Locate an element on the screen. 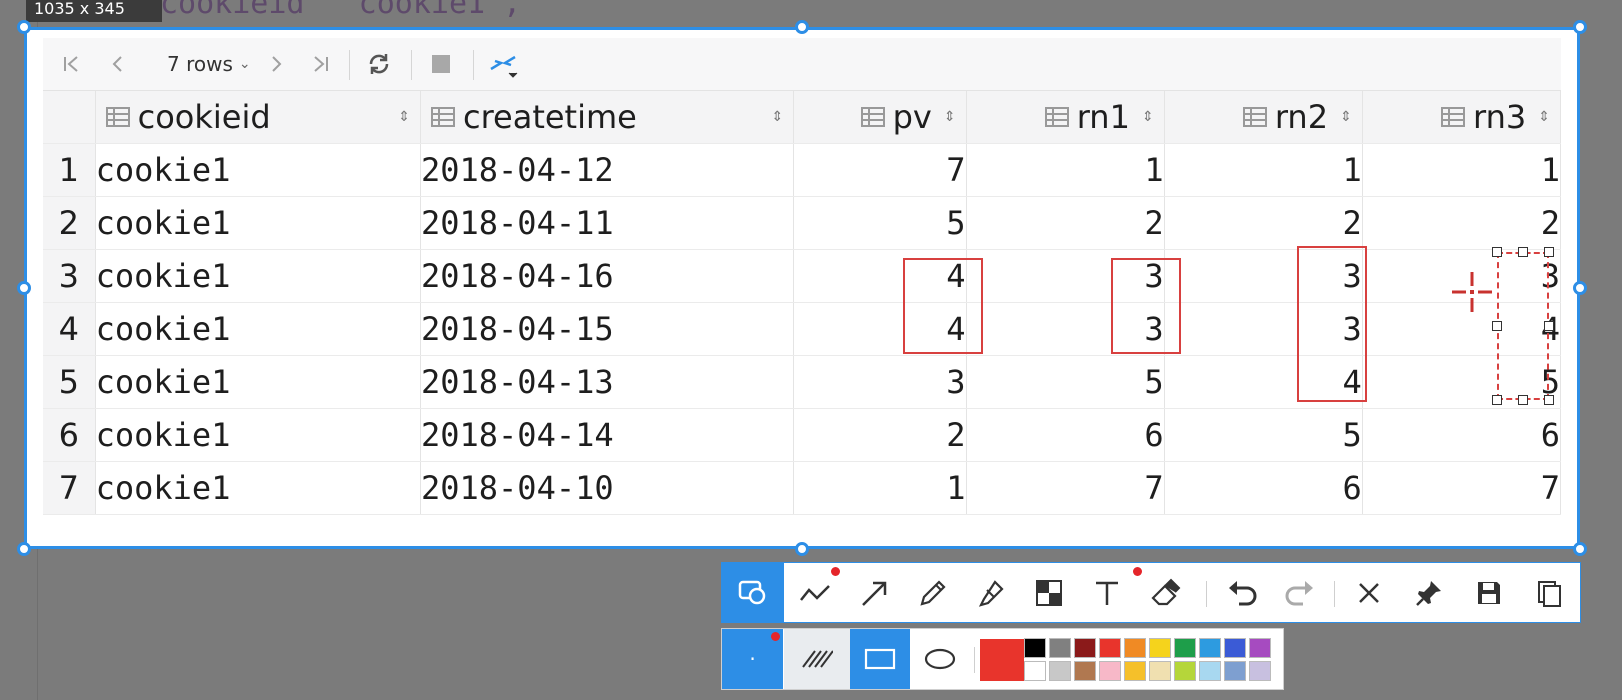  pin-icon is located at coordinates (1429, 592).